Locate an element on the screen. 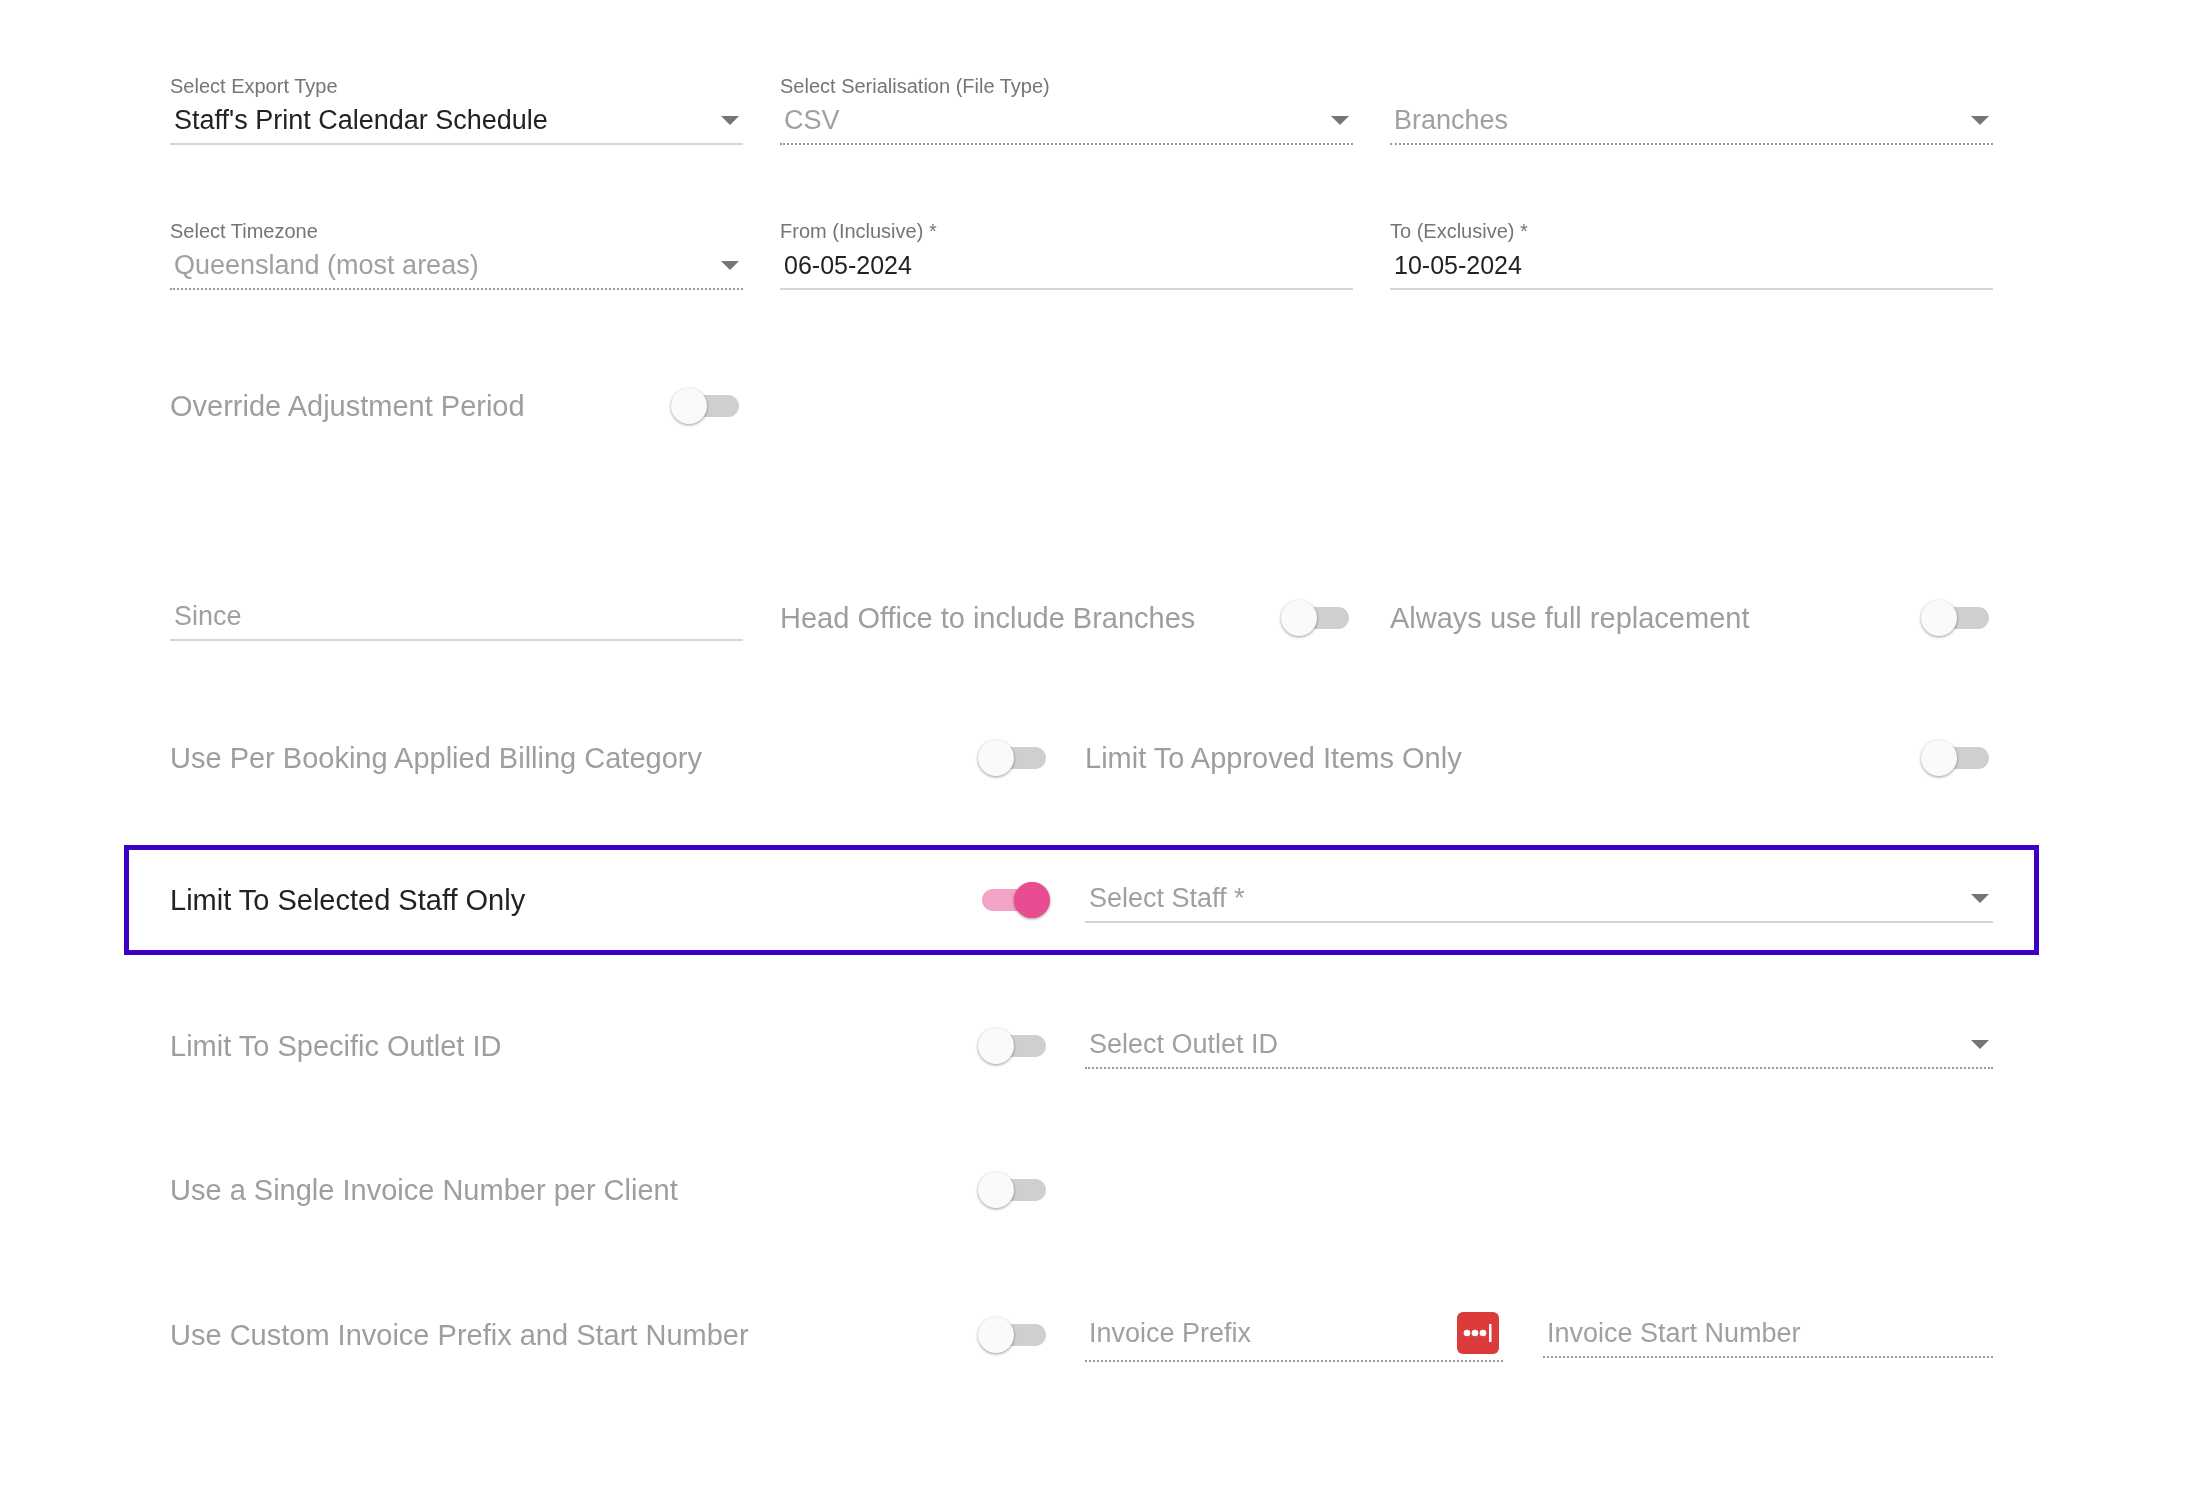 The width and height of the screenshot is (2200, 1505). input-field: 10-05-2024 is located at coordinates (1691, 267).